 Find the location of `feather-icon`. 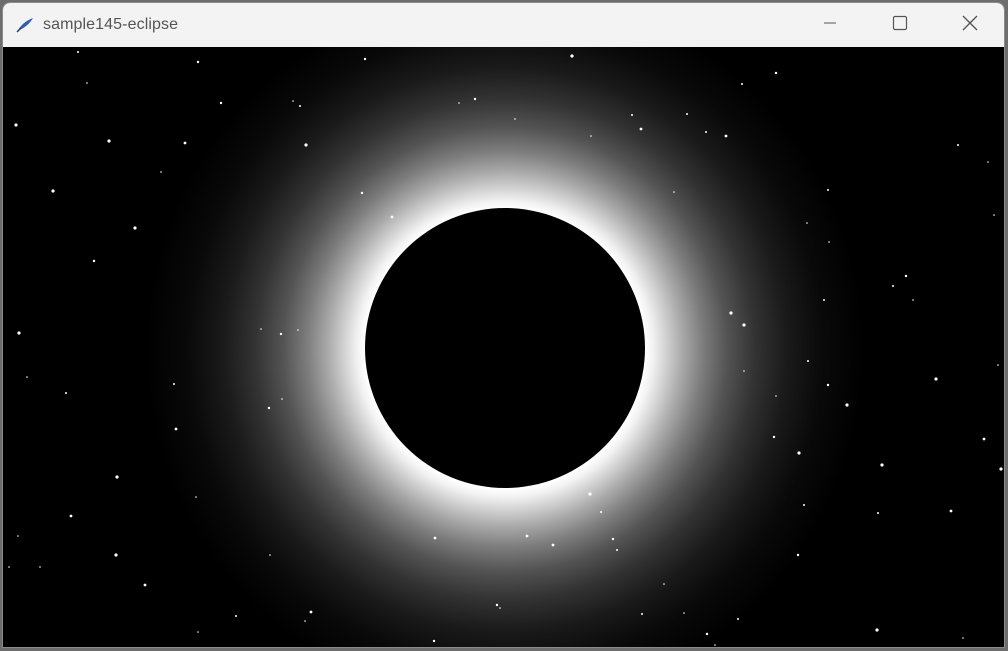

feather-icon is located at coordinates (25, 25).